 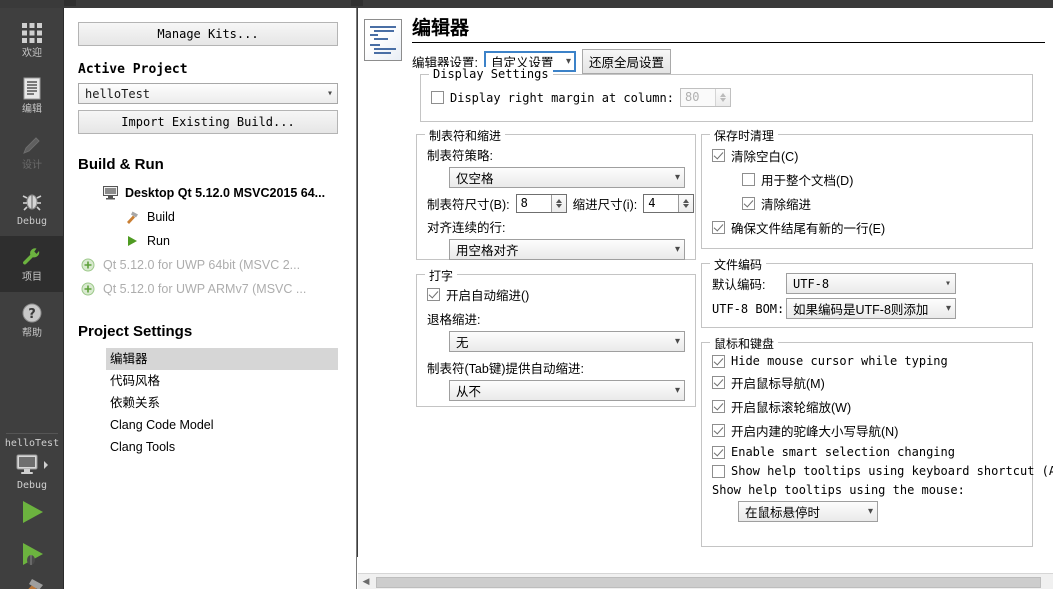 I want to click on settings-item-code-style: 代码风格, so click(x=222, y=381).